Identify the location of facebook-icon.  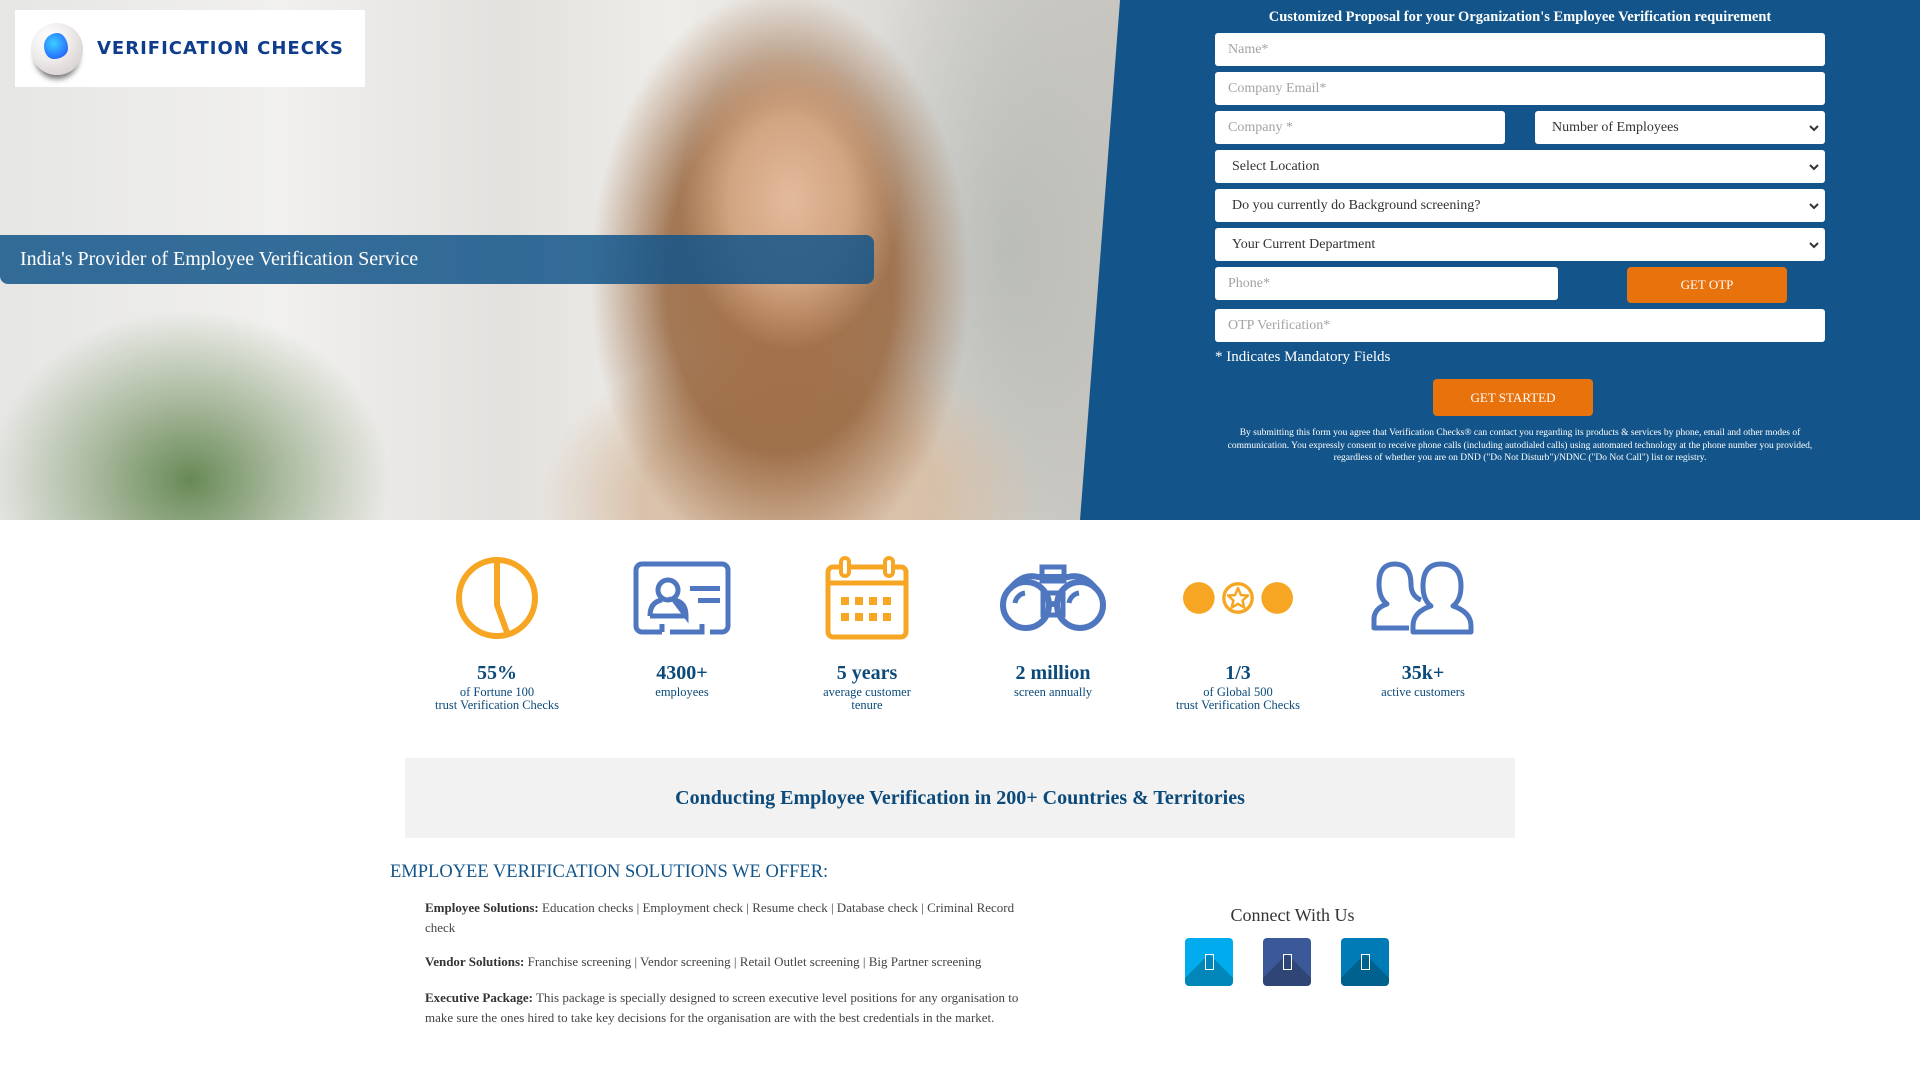
(1287, 962).